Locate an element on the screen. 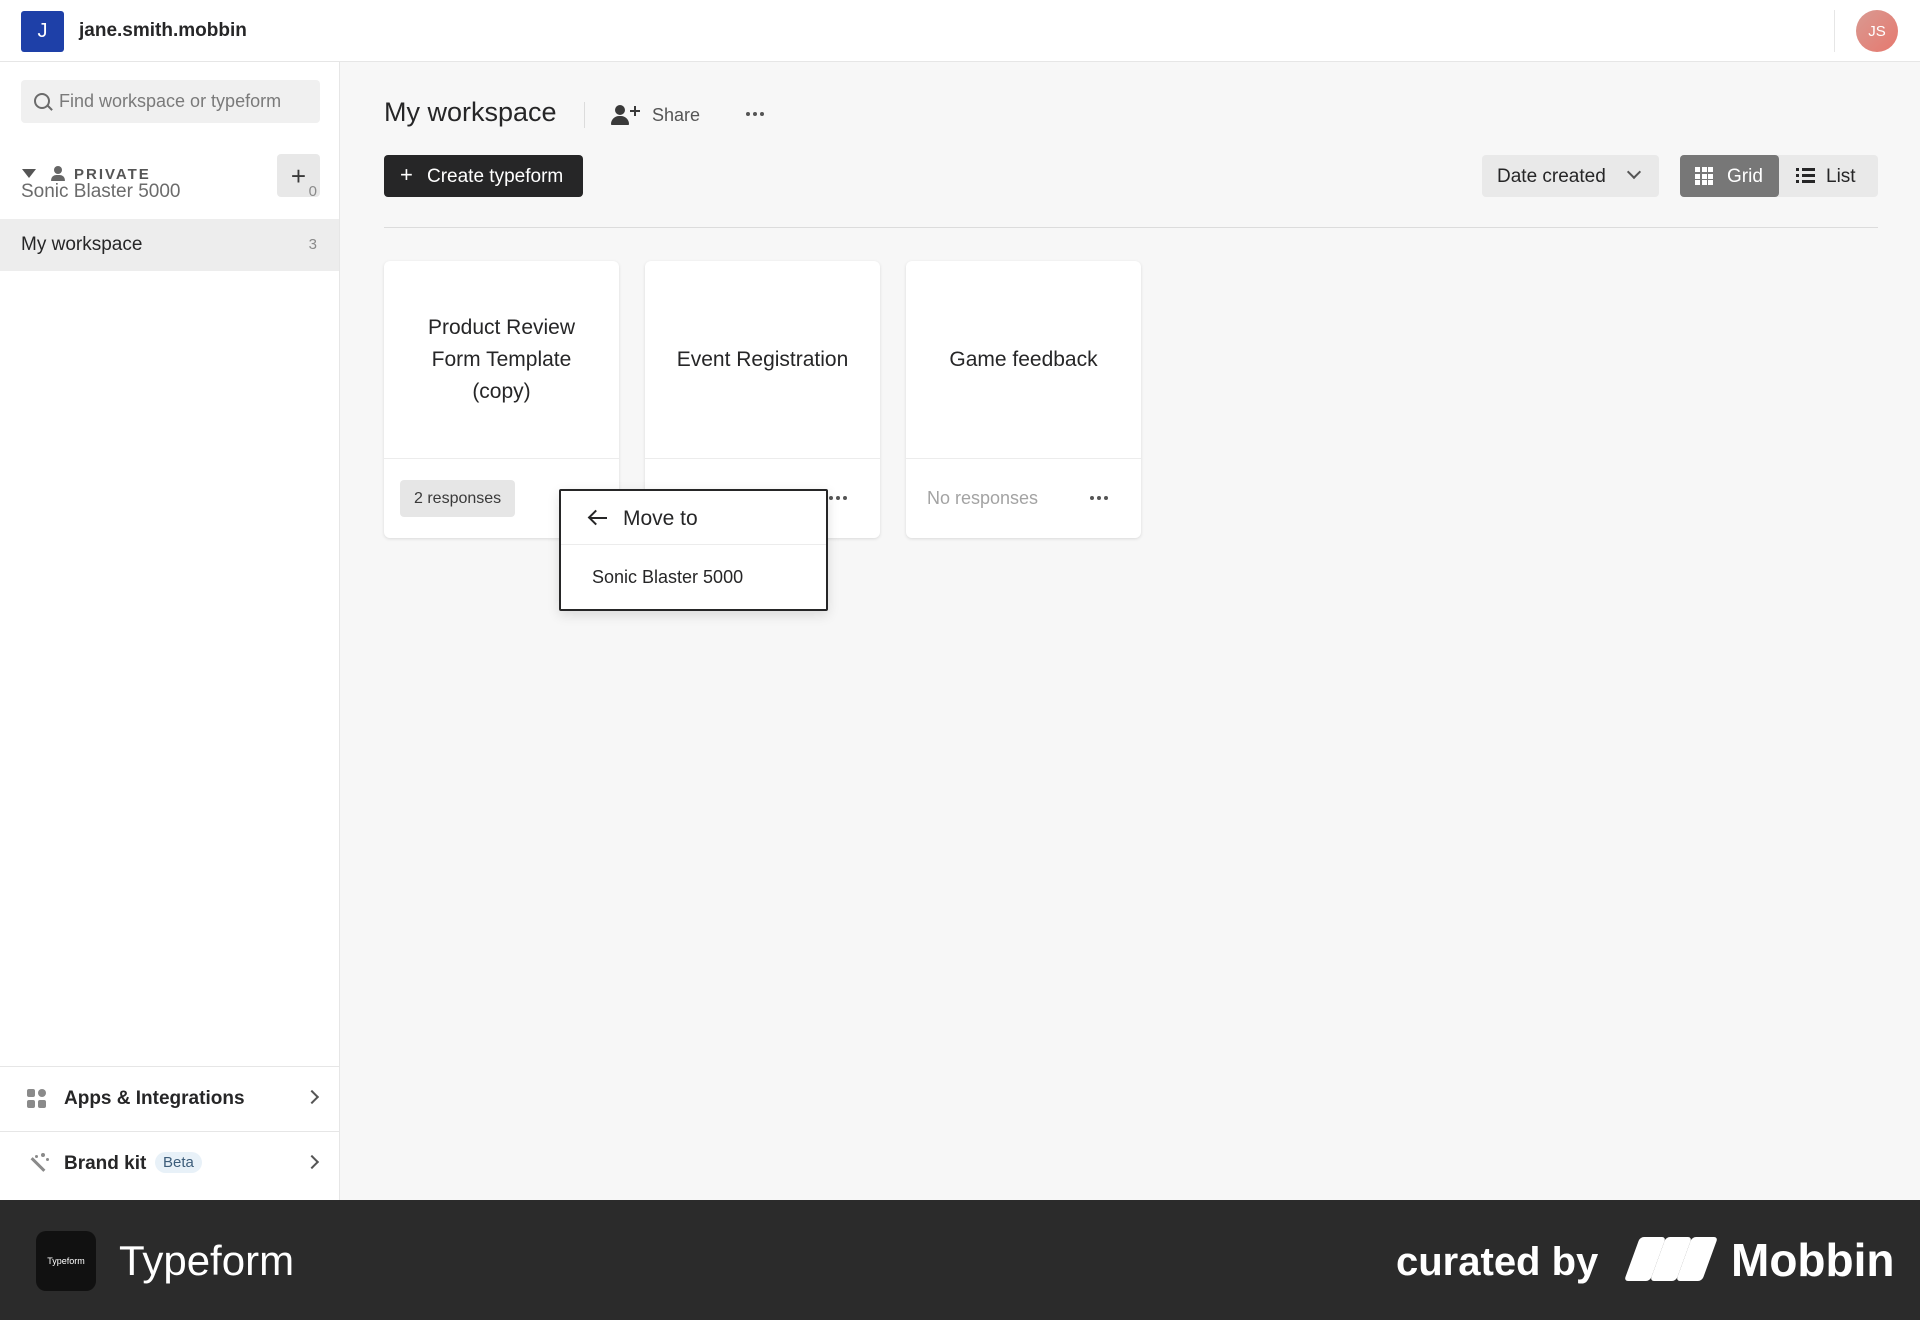 This screenshot has height=1320, width=1920. footer-brand: Typeform is located at coordinates (207, 1260).